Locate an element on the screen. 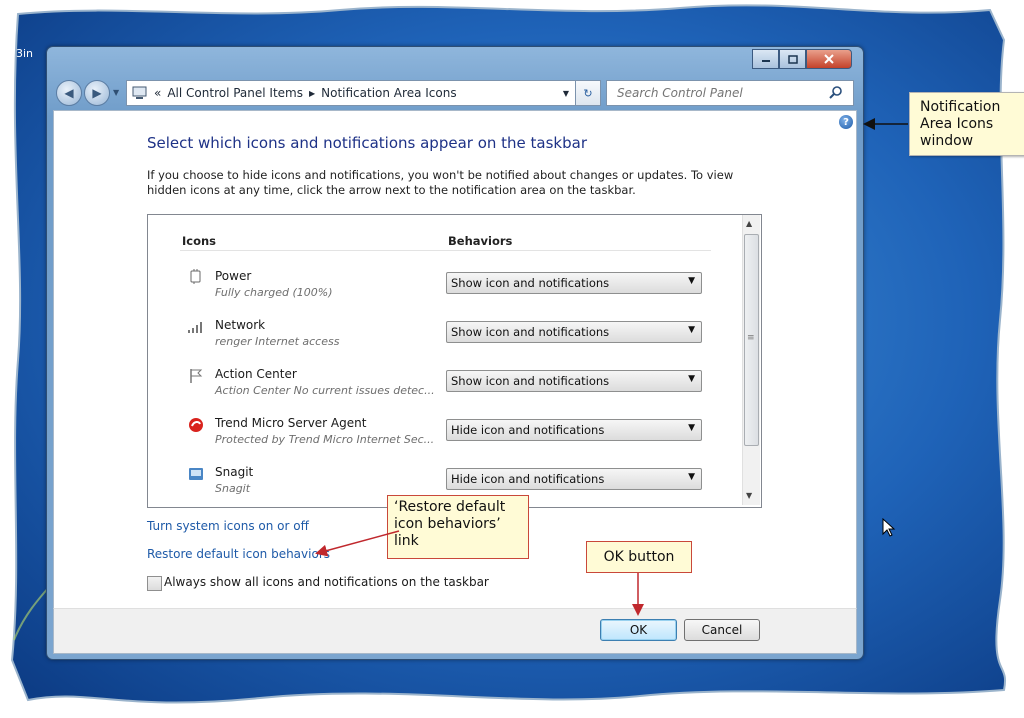 The height and width of the screenshot is (718, 1024). mouse-pointer-icon is located at coordinates (889, 527).